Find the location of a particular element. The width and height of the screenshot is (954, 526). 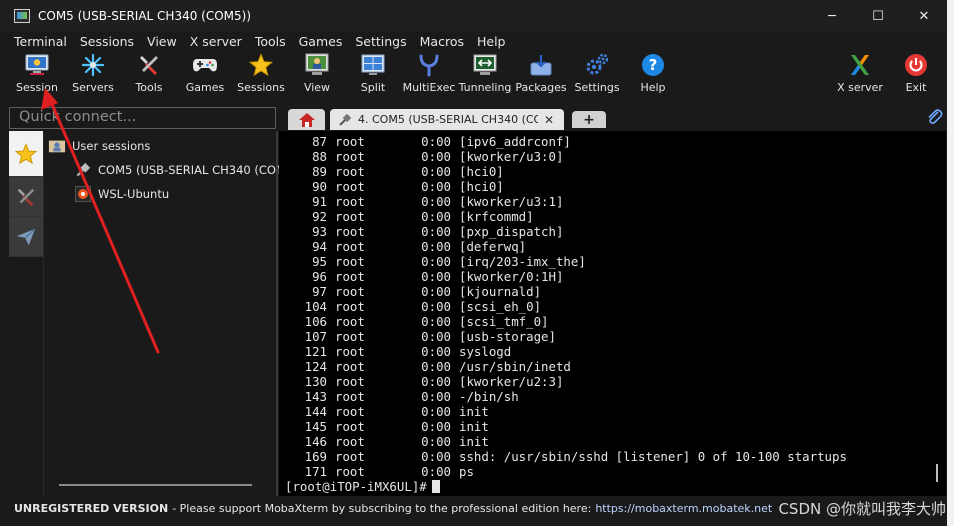

tools-button: Tools is located at coordinates (149, 73).